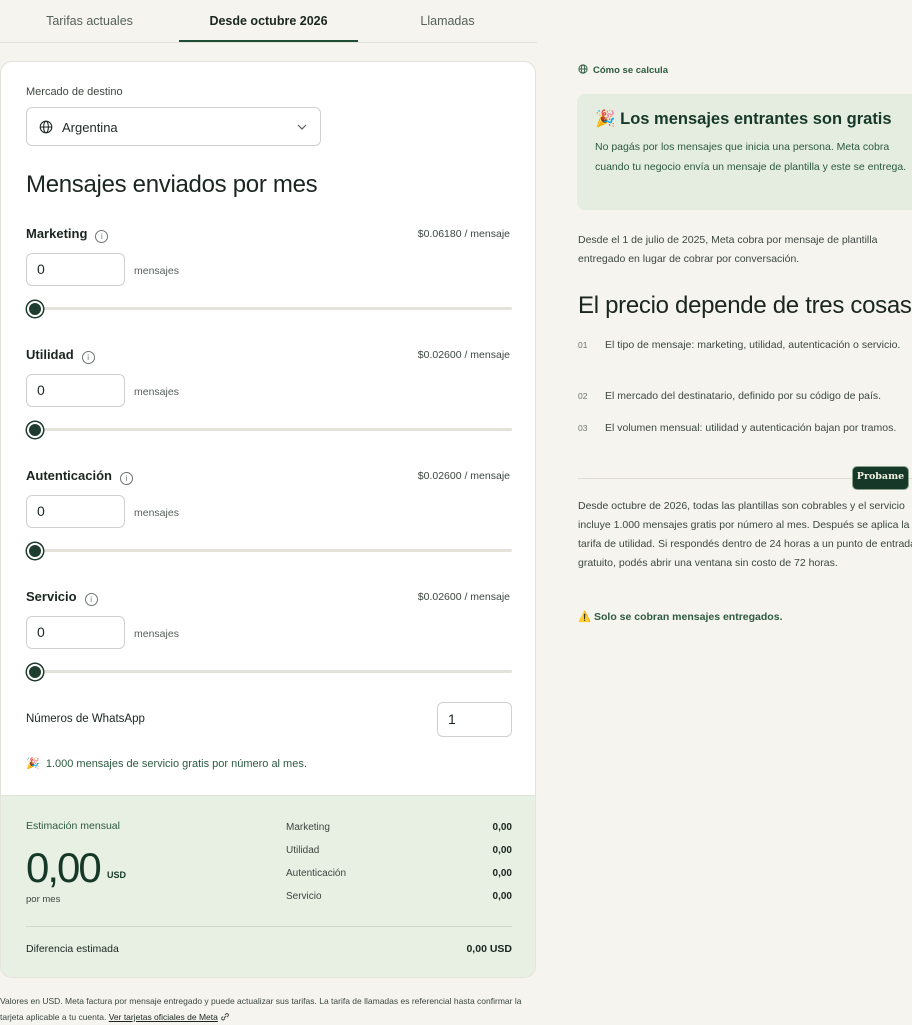 This screenshot has height=1025, width=912. Describe the element at coordinates (273, 671) in the screenshot. I see `servicio-slider-track` at that location.